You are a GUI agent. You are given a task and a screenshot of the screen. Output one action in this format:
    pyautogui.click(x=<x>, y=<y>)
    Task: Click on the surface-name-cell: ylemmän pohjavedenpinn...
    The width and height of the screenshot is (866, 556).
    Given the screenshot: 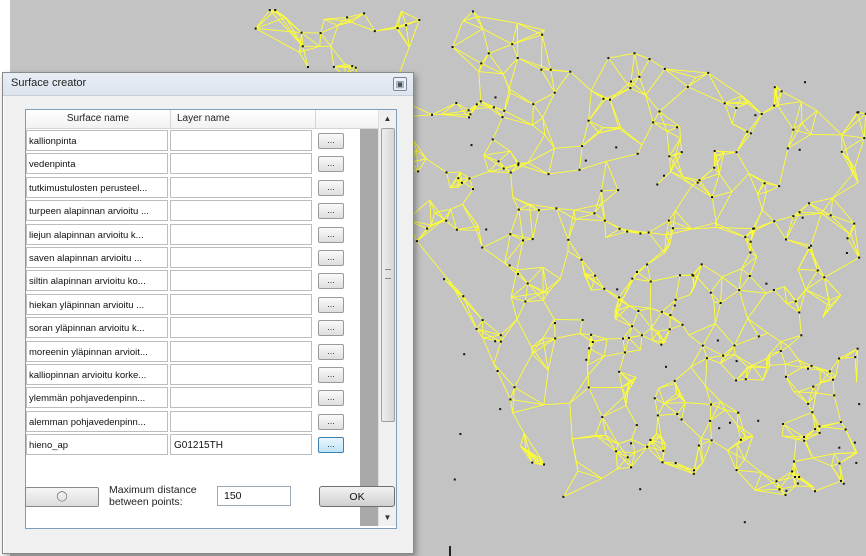 What is the action you would take?
    pyautogui.click(x=97, y=398)
    